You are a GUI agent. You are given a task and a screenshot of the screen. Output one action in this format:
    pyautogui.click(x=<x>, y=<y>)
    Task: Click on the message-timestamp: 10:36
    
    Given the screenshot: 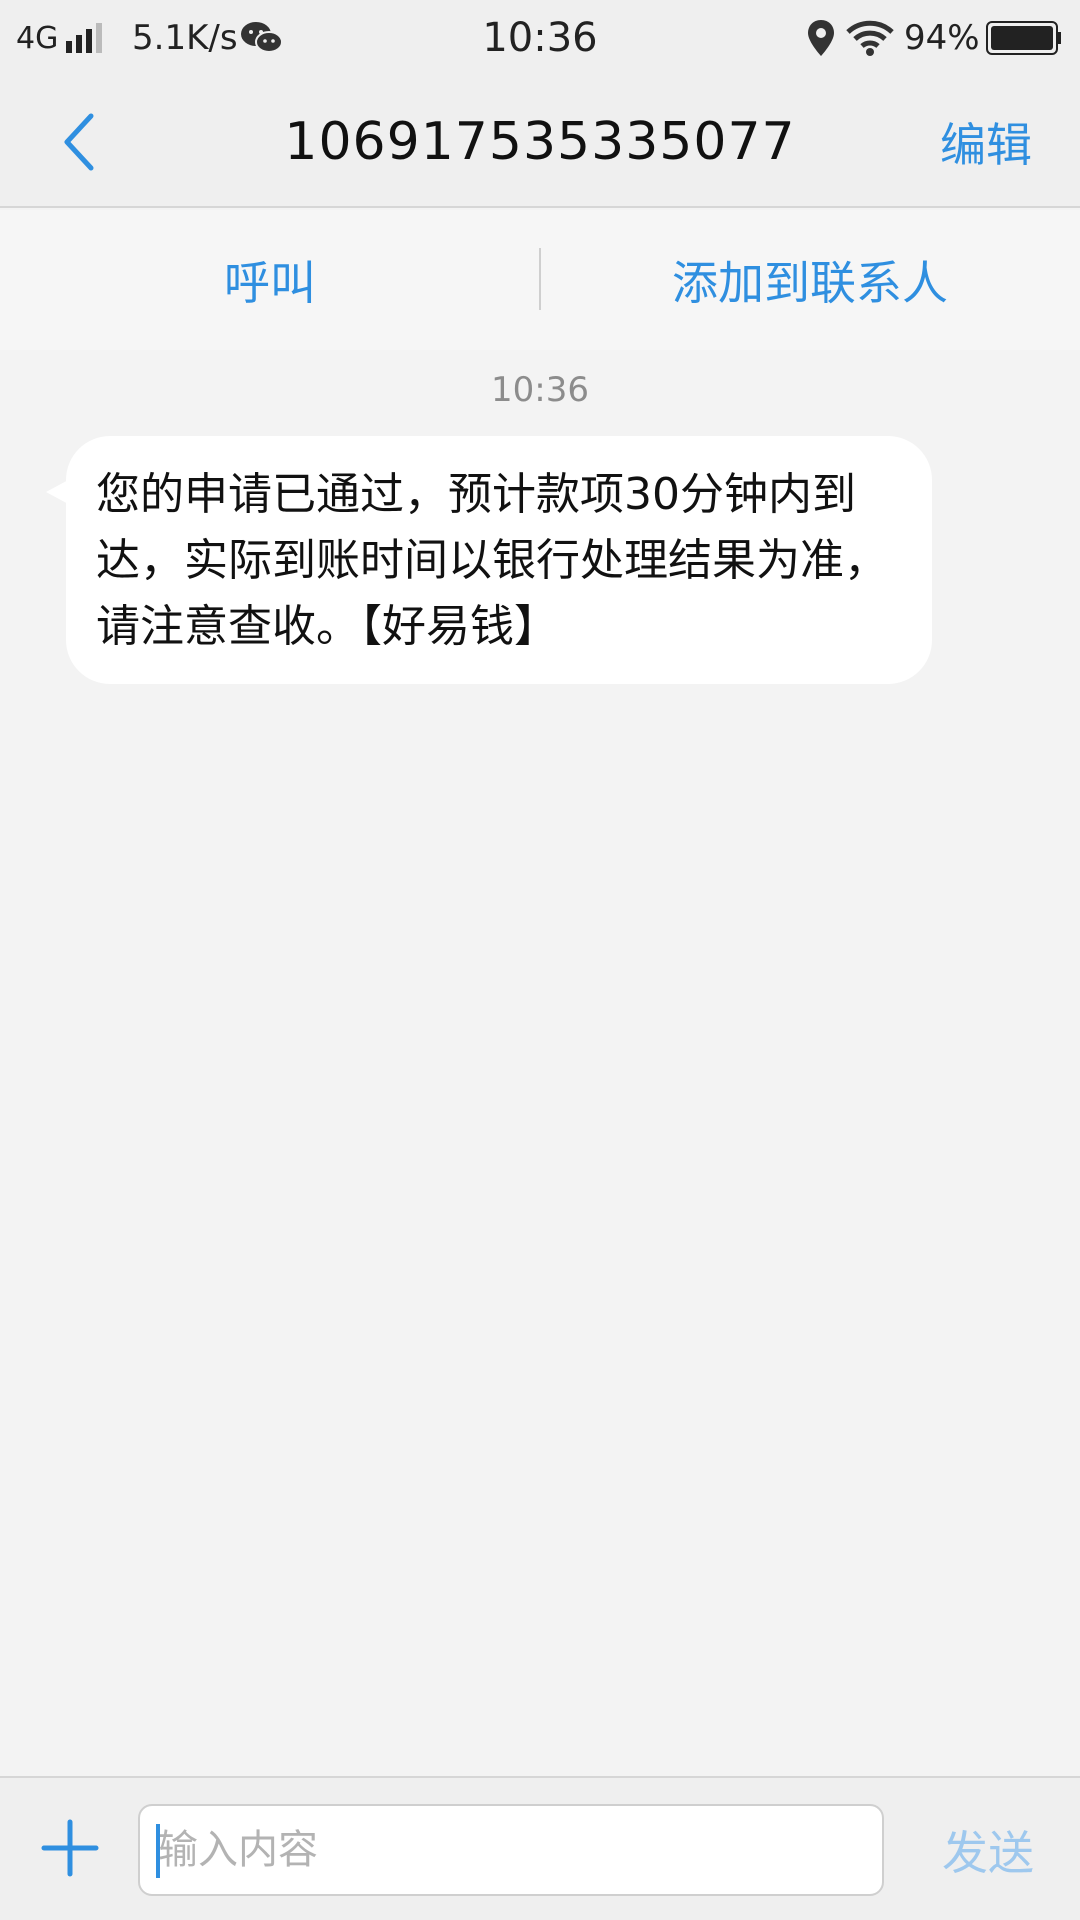 What is the action you would take?
    pyautogui.click(x=540, y=390)
    